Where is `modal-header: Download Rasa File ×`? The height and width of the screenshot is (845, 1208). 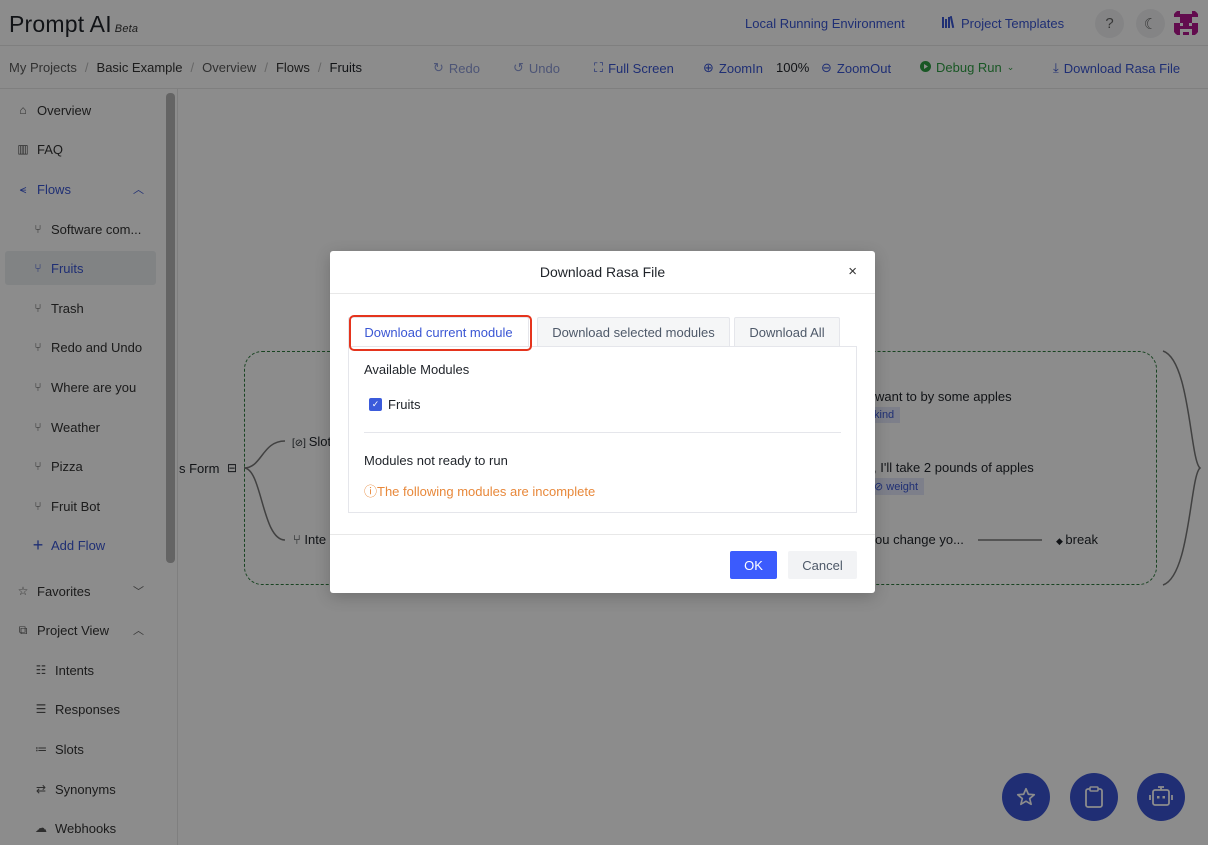
modal-header: Download Rasa File × is located at coordinates (602, 272).